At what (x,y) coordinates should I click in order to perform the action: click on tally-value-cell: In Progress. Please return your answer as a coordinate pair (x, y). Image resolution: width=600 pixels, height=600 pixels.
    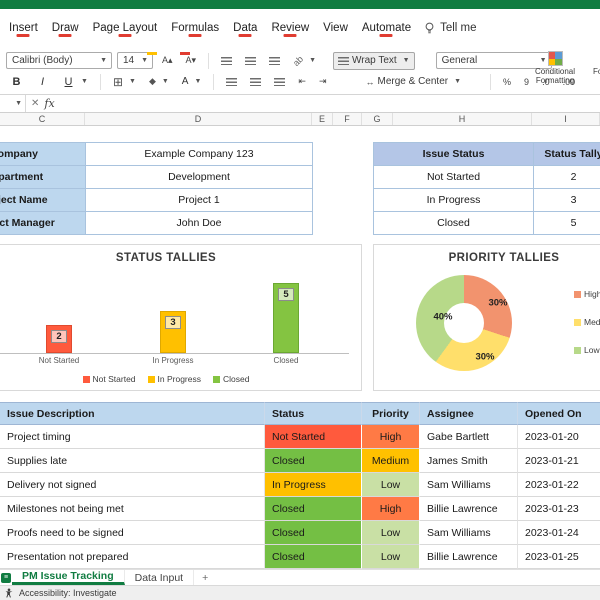
    Looking at the image, I should click on (454, 200).